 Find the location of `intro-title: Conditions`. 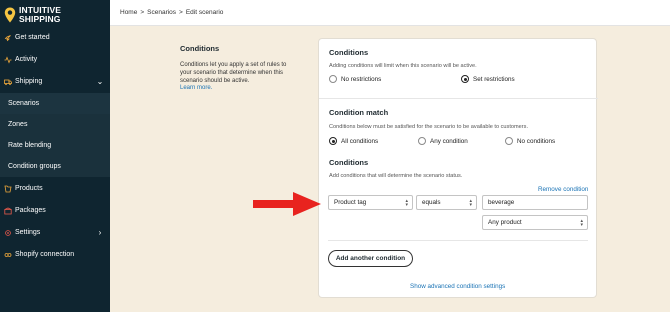

intro-title: Conditions is located at coordinates (200, 48).